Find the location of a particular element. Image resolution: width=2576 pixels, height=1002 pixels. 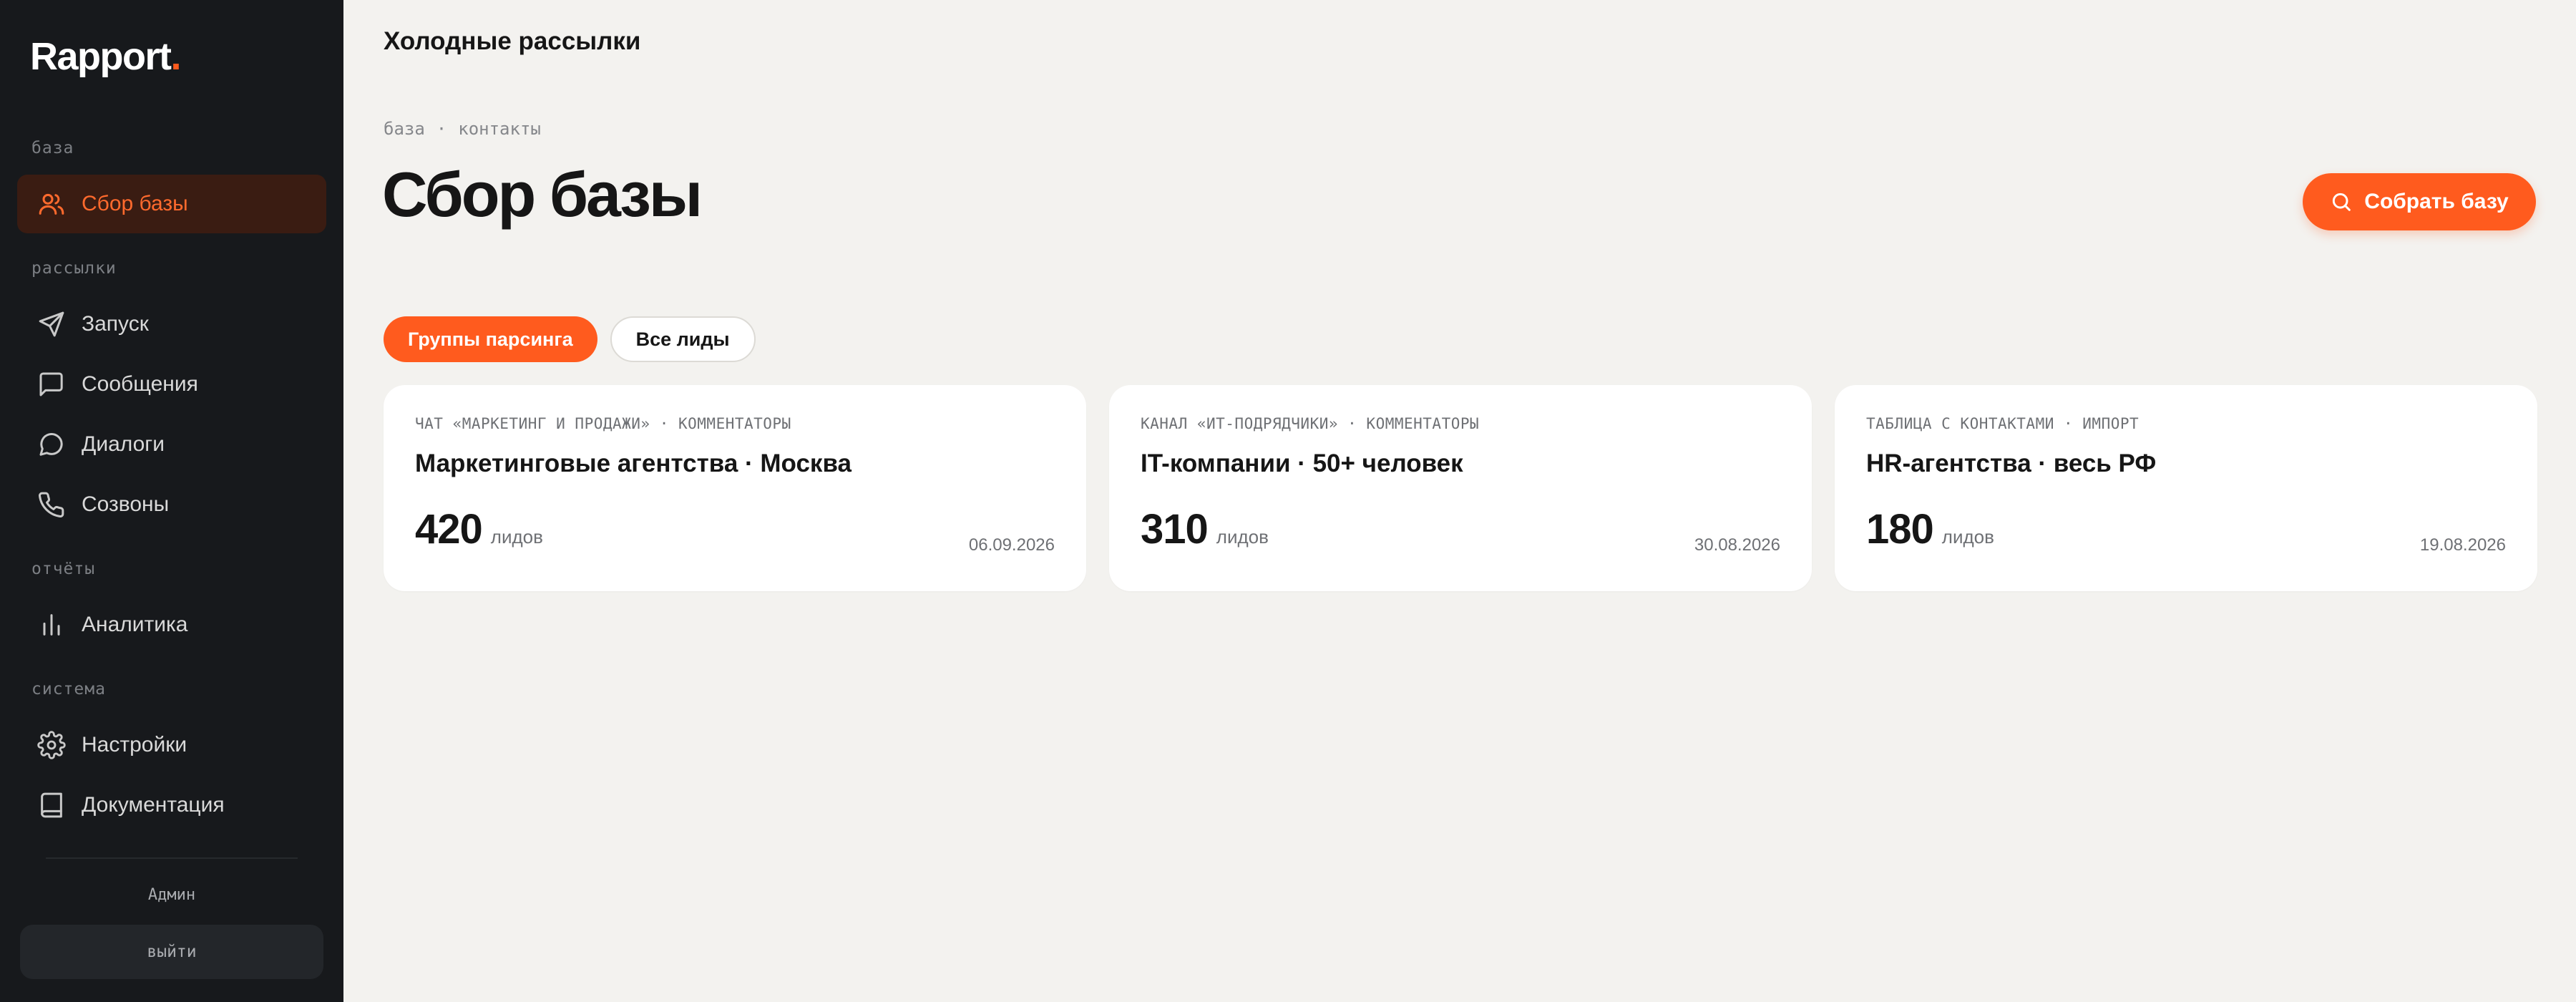

nav-section-title-system: система is located at coordinates (68, 689).